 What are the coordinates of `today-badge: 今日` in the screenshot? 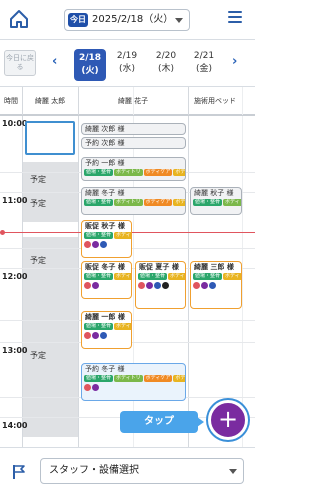 It's located at (78, 20).